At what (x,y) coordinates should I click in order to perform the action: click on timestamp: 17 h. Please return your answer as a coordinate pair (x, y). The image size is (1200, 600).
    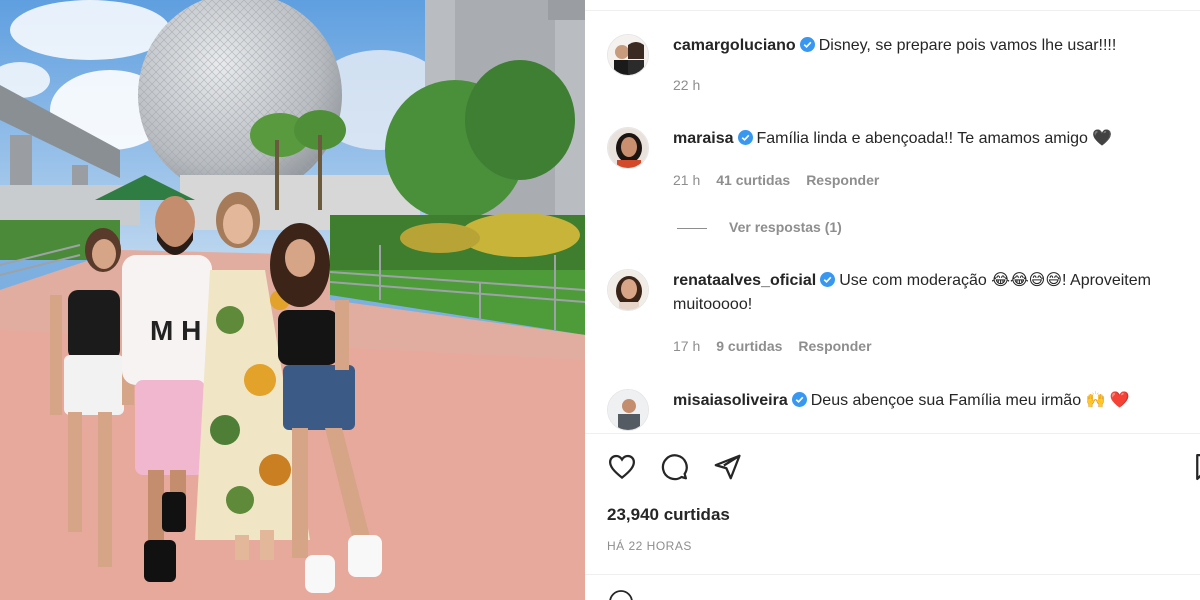
    Looking at the image, I should click on (686, 346).